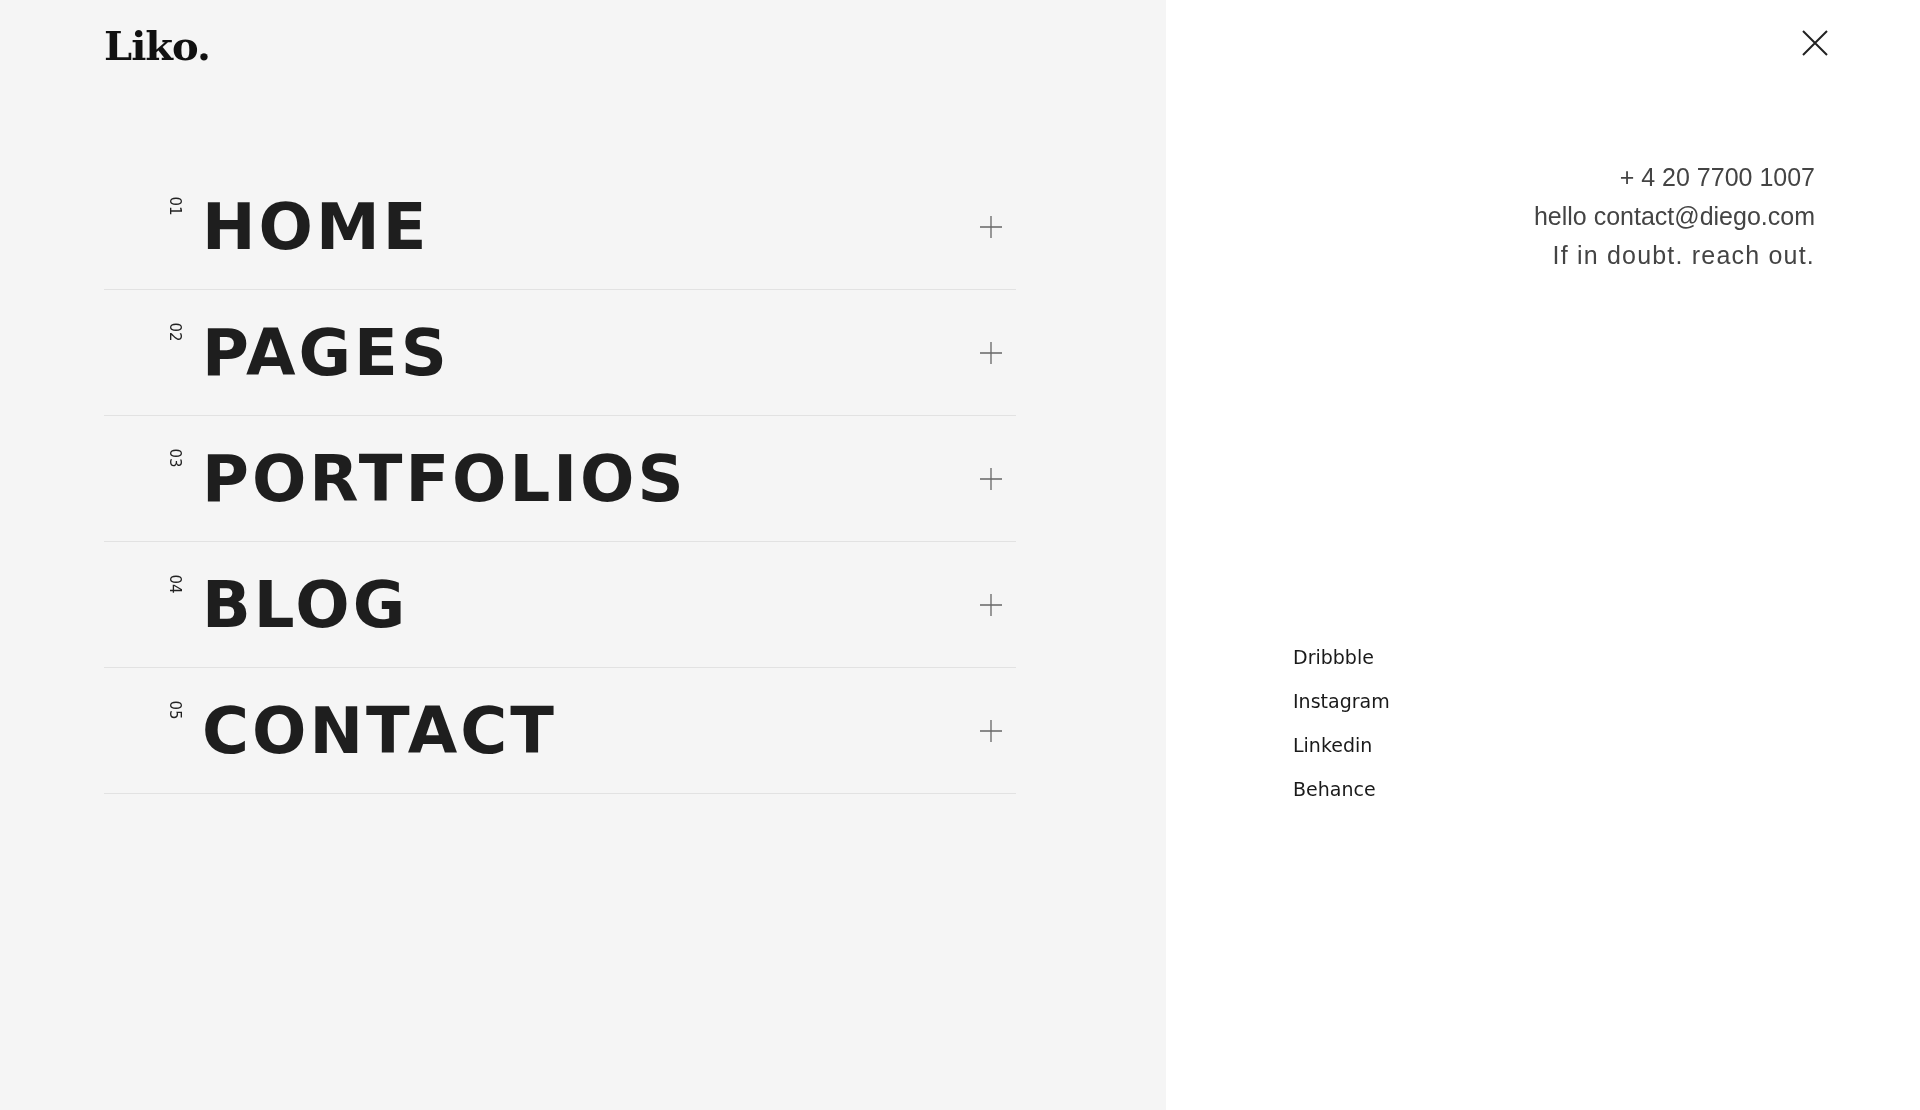 The height and width of the screenshot is (1110, 1920). What do you see at coordinates (174, 458) in the screenshot?
I see `item-number: 03` at bounding box center [174, 458].